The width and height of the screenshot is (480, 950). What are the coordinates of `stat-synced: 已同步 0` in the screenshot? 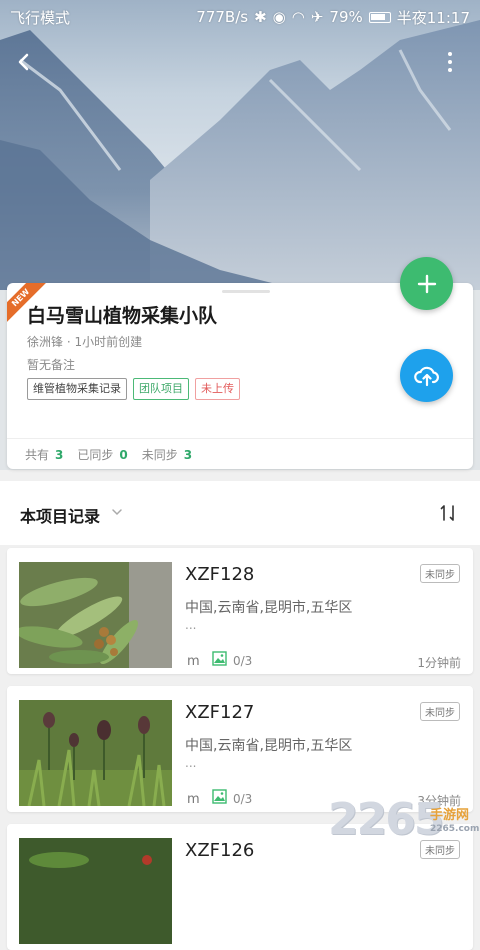 It's located at (102, 455).